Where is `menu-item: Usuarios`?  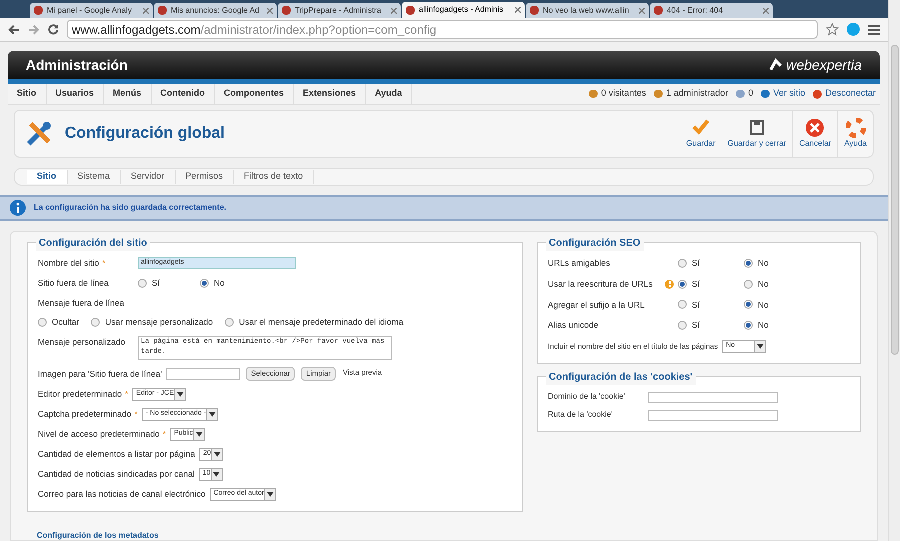
menu-item: Usuarios is located at coordinates (75, 94).